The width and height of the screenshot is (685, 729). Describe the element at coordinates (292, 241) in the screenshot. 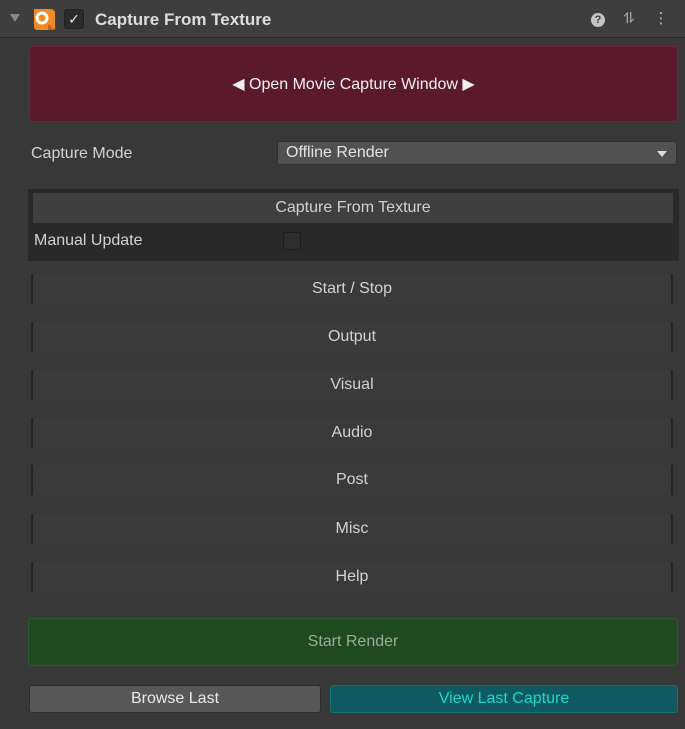

I see `manual-update-checkbox` at that location.